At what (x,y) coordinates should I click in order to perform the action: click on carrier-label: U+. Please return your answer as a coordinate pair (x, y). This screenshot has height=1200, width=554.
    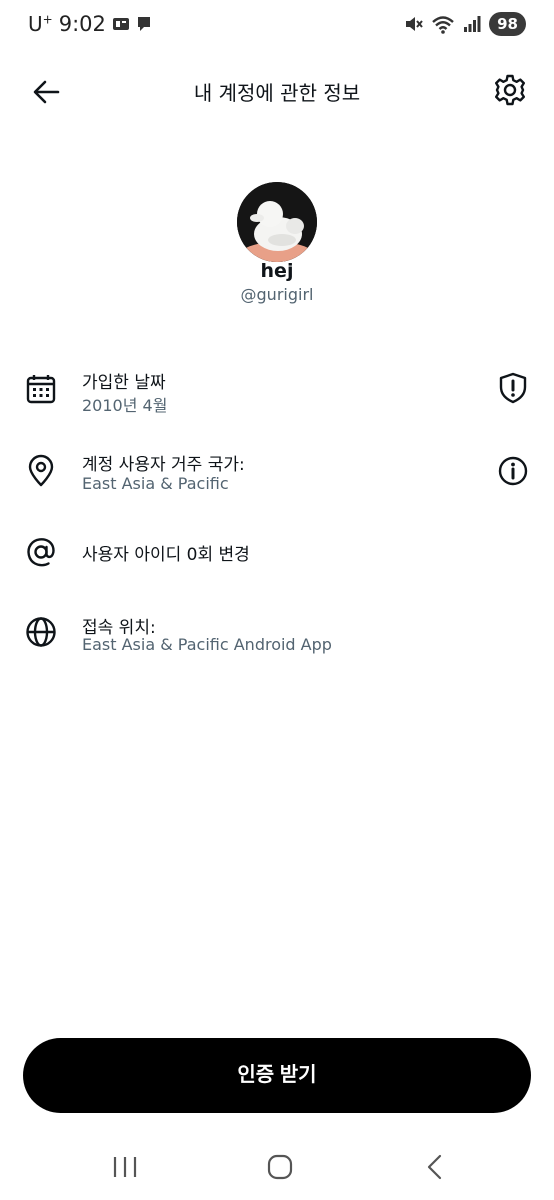
    Looking at the image, I should click on (40, 24).